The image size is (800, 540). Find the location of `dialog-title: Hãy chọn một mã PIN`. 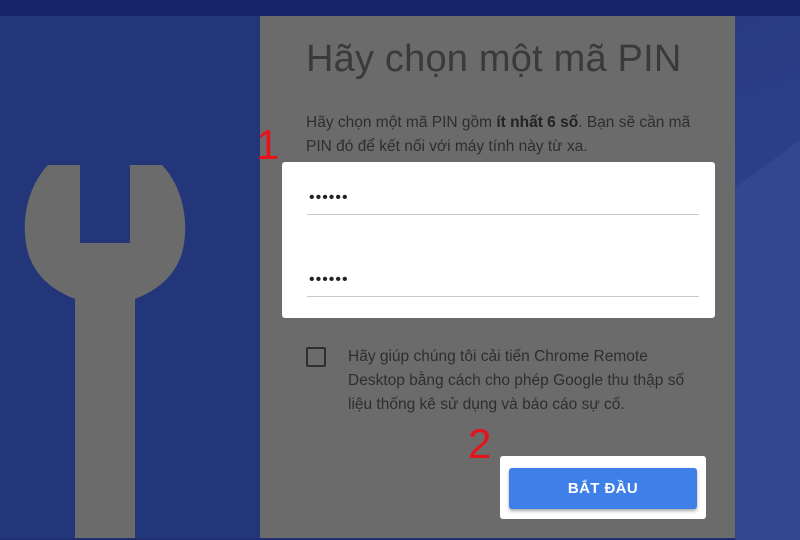

dialog-title: Hãy chọn một mã PIN is located at coordinates (494, 59).